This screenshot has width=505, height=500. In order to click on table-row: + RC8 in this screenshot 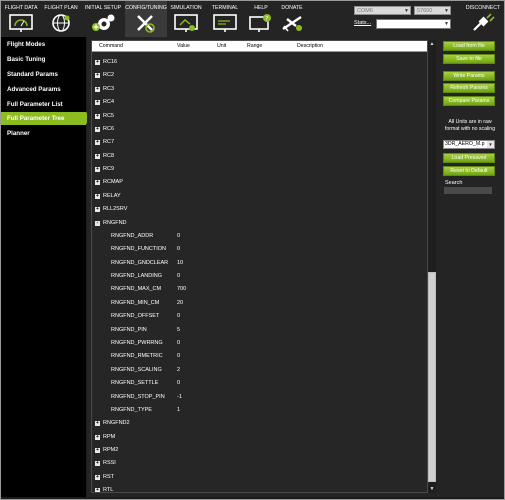, I will do `click(259, 156)`.